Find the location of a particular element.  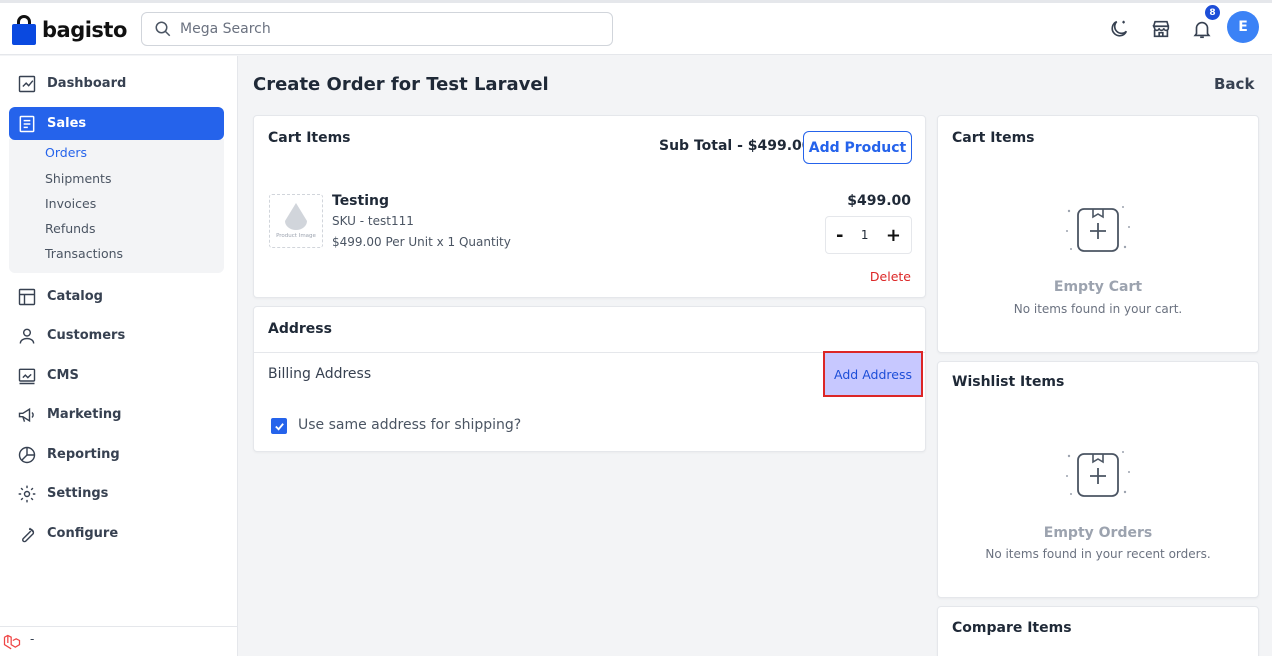

search-icon is located at coordinates (163, 29).